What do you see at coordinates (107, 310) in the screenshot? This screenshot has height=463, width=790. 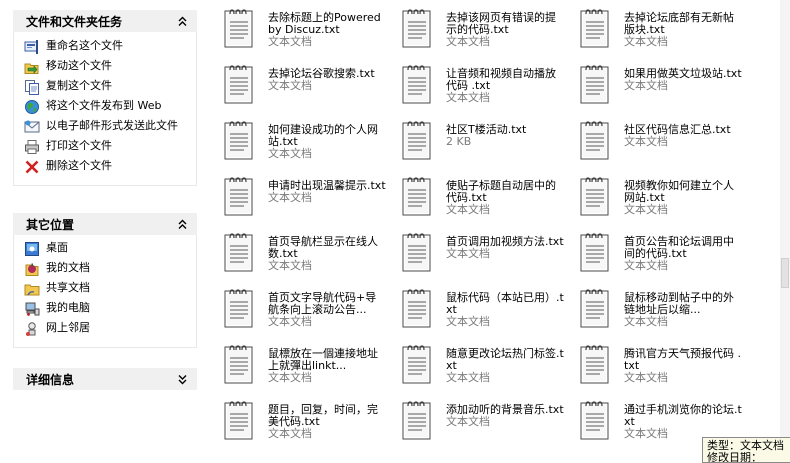 I see `place-my-computer: 我的电脑` at bounding box center [107, 310].